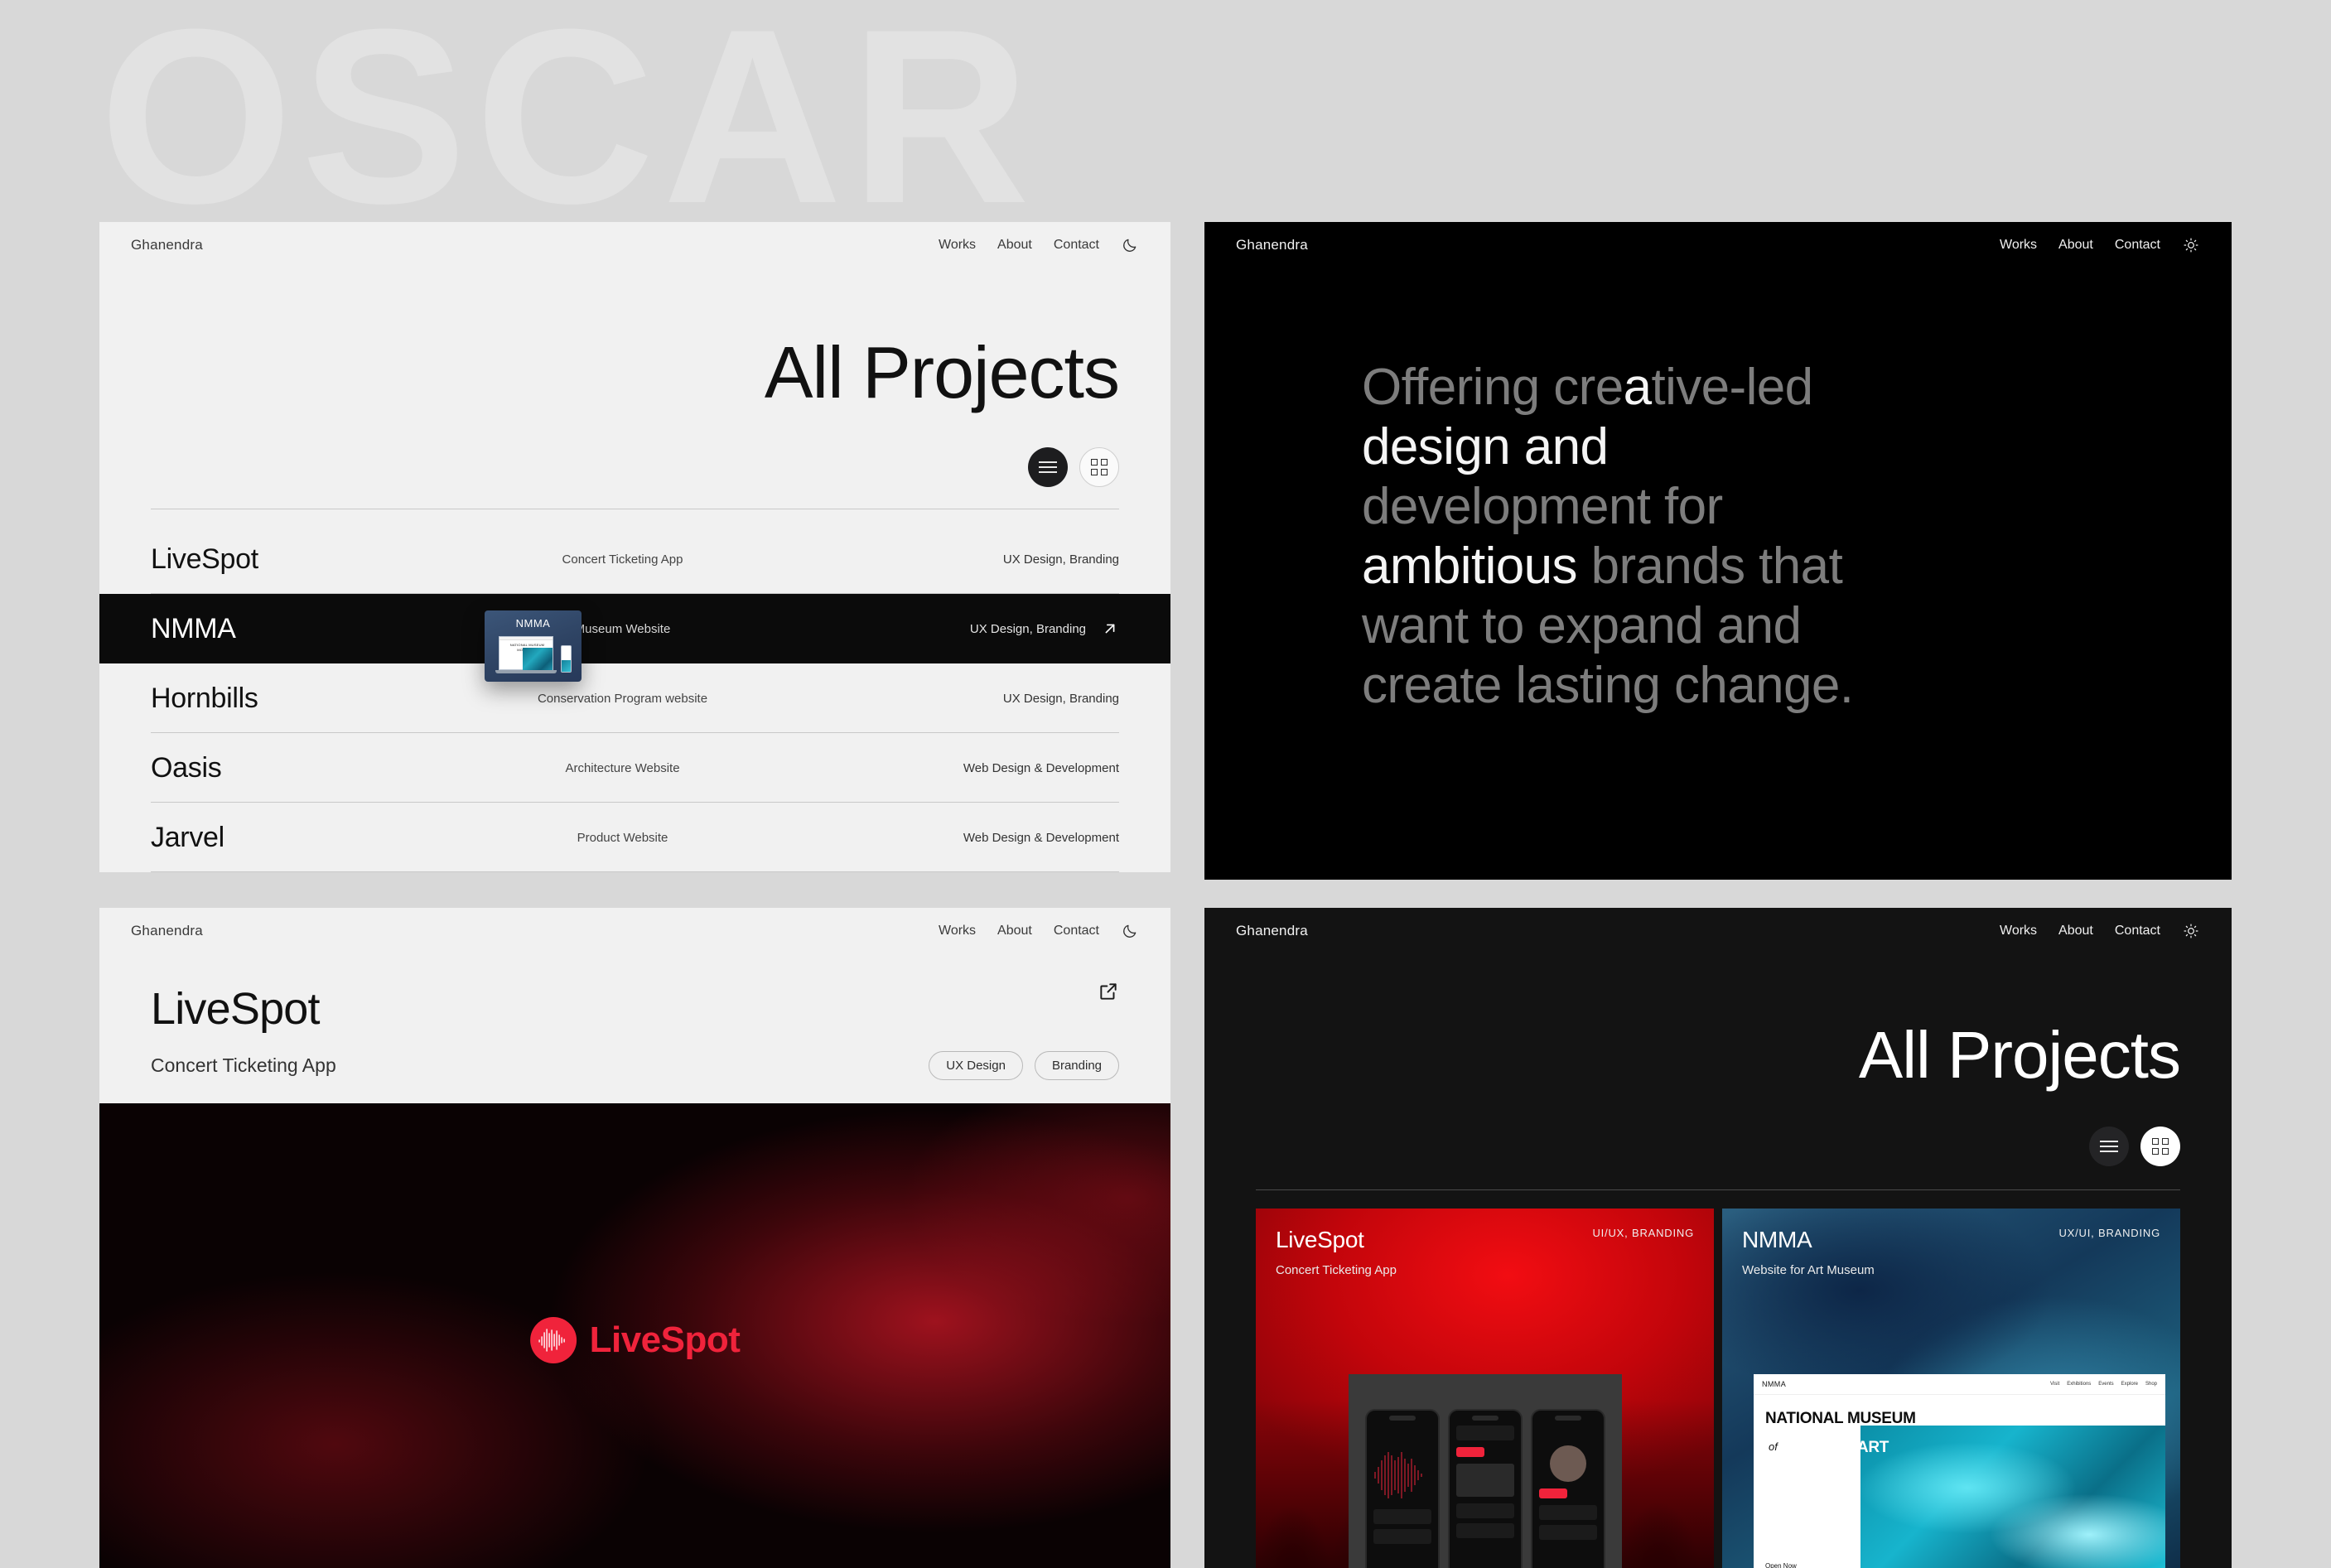 This screenshot has height=1568, width=2331. Describe the element at coordinates (1108, 992) in the screenshot. I see `external-link-icon` at that location.